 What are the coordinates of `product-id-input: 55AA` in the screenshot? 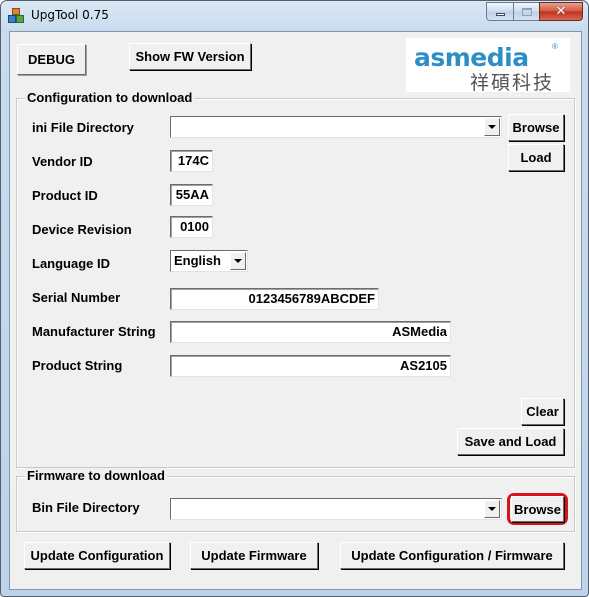 It's located at (191, 195).